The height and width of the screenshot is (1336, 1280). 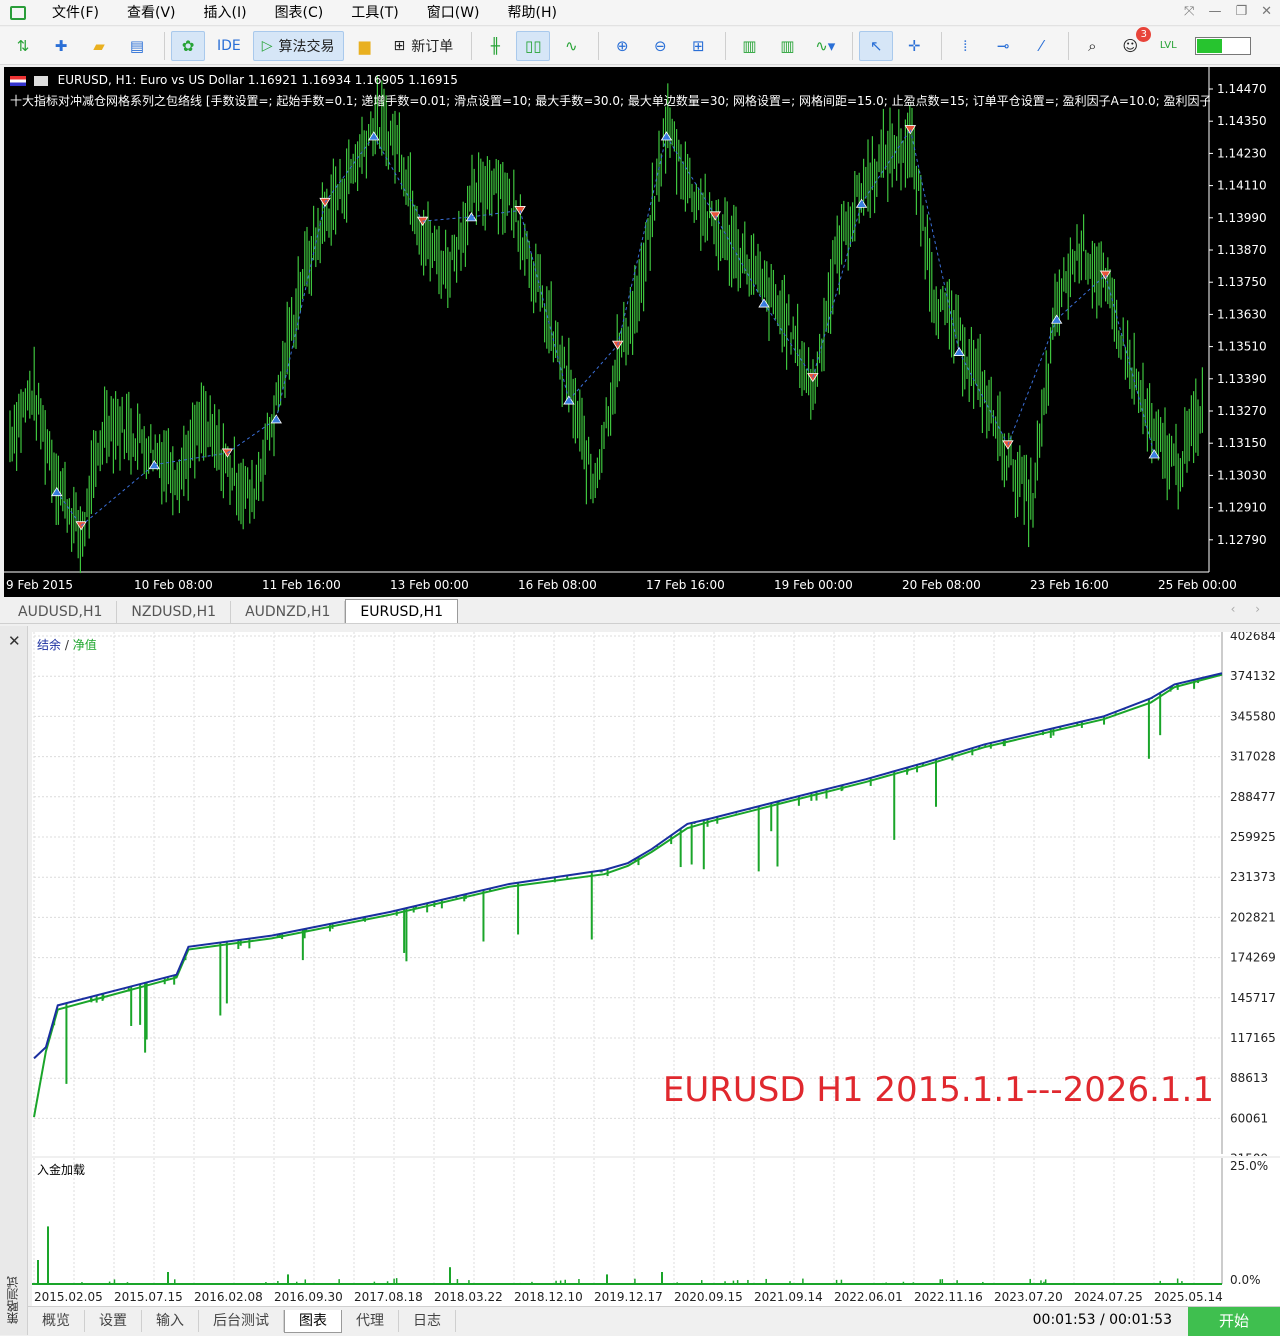 I want to click on menu-file: 文件(F), so click(x=75, y=13).